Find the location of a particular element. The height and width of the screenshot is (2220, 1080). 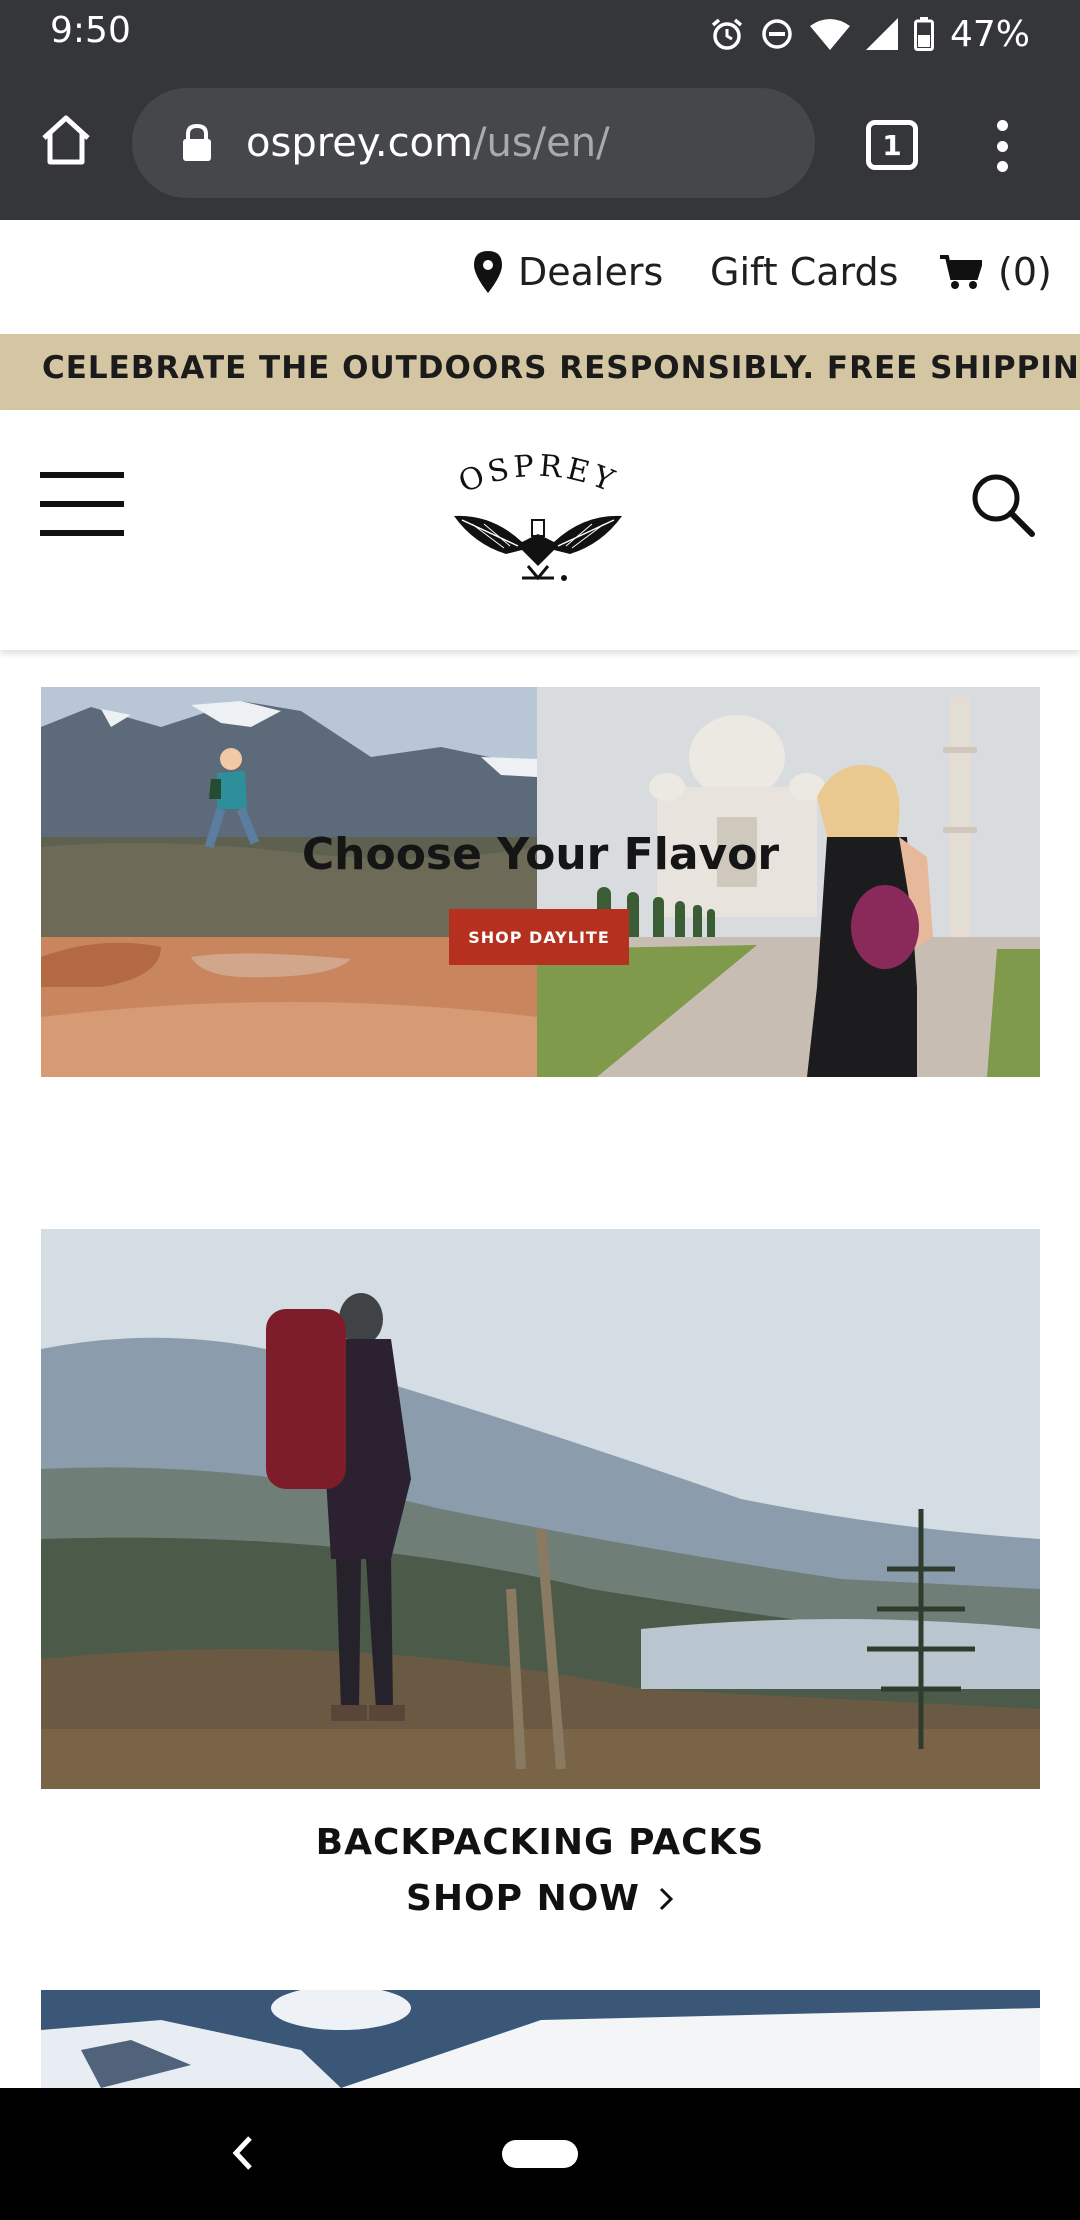

url-bar: osprey.com/us/en/ is located at coordinates (473, 143).